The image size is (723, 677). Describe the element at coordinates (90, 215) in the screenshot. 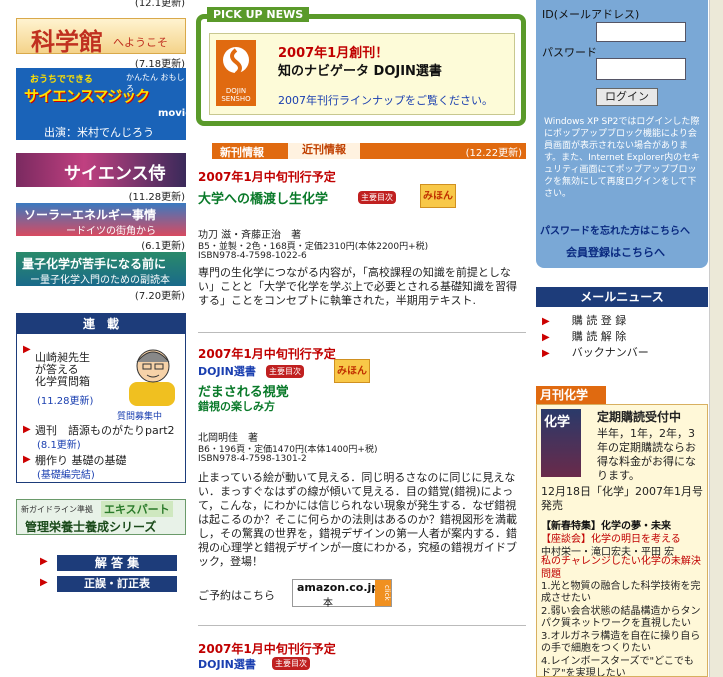

I see `solar-title: ソーラーエネルギー事情` at that location.